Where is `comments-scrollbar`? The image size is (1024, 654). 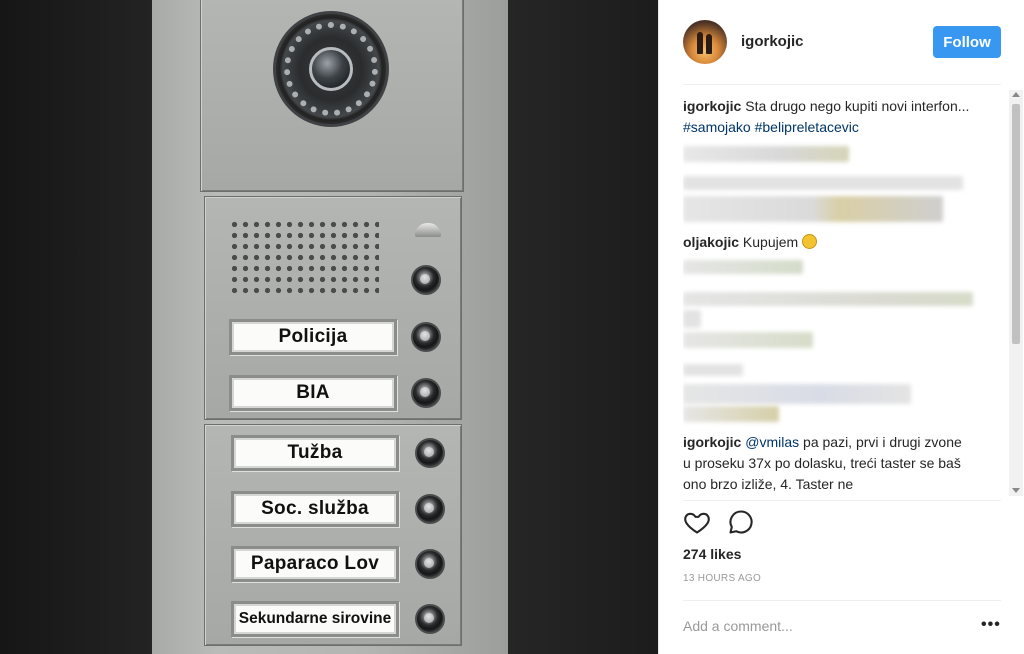 comments-scrollbar is located at coordinates (1016, 293).